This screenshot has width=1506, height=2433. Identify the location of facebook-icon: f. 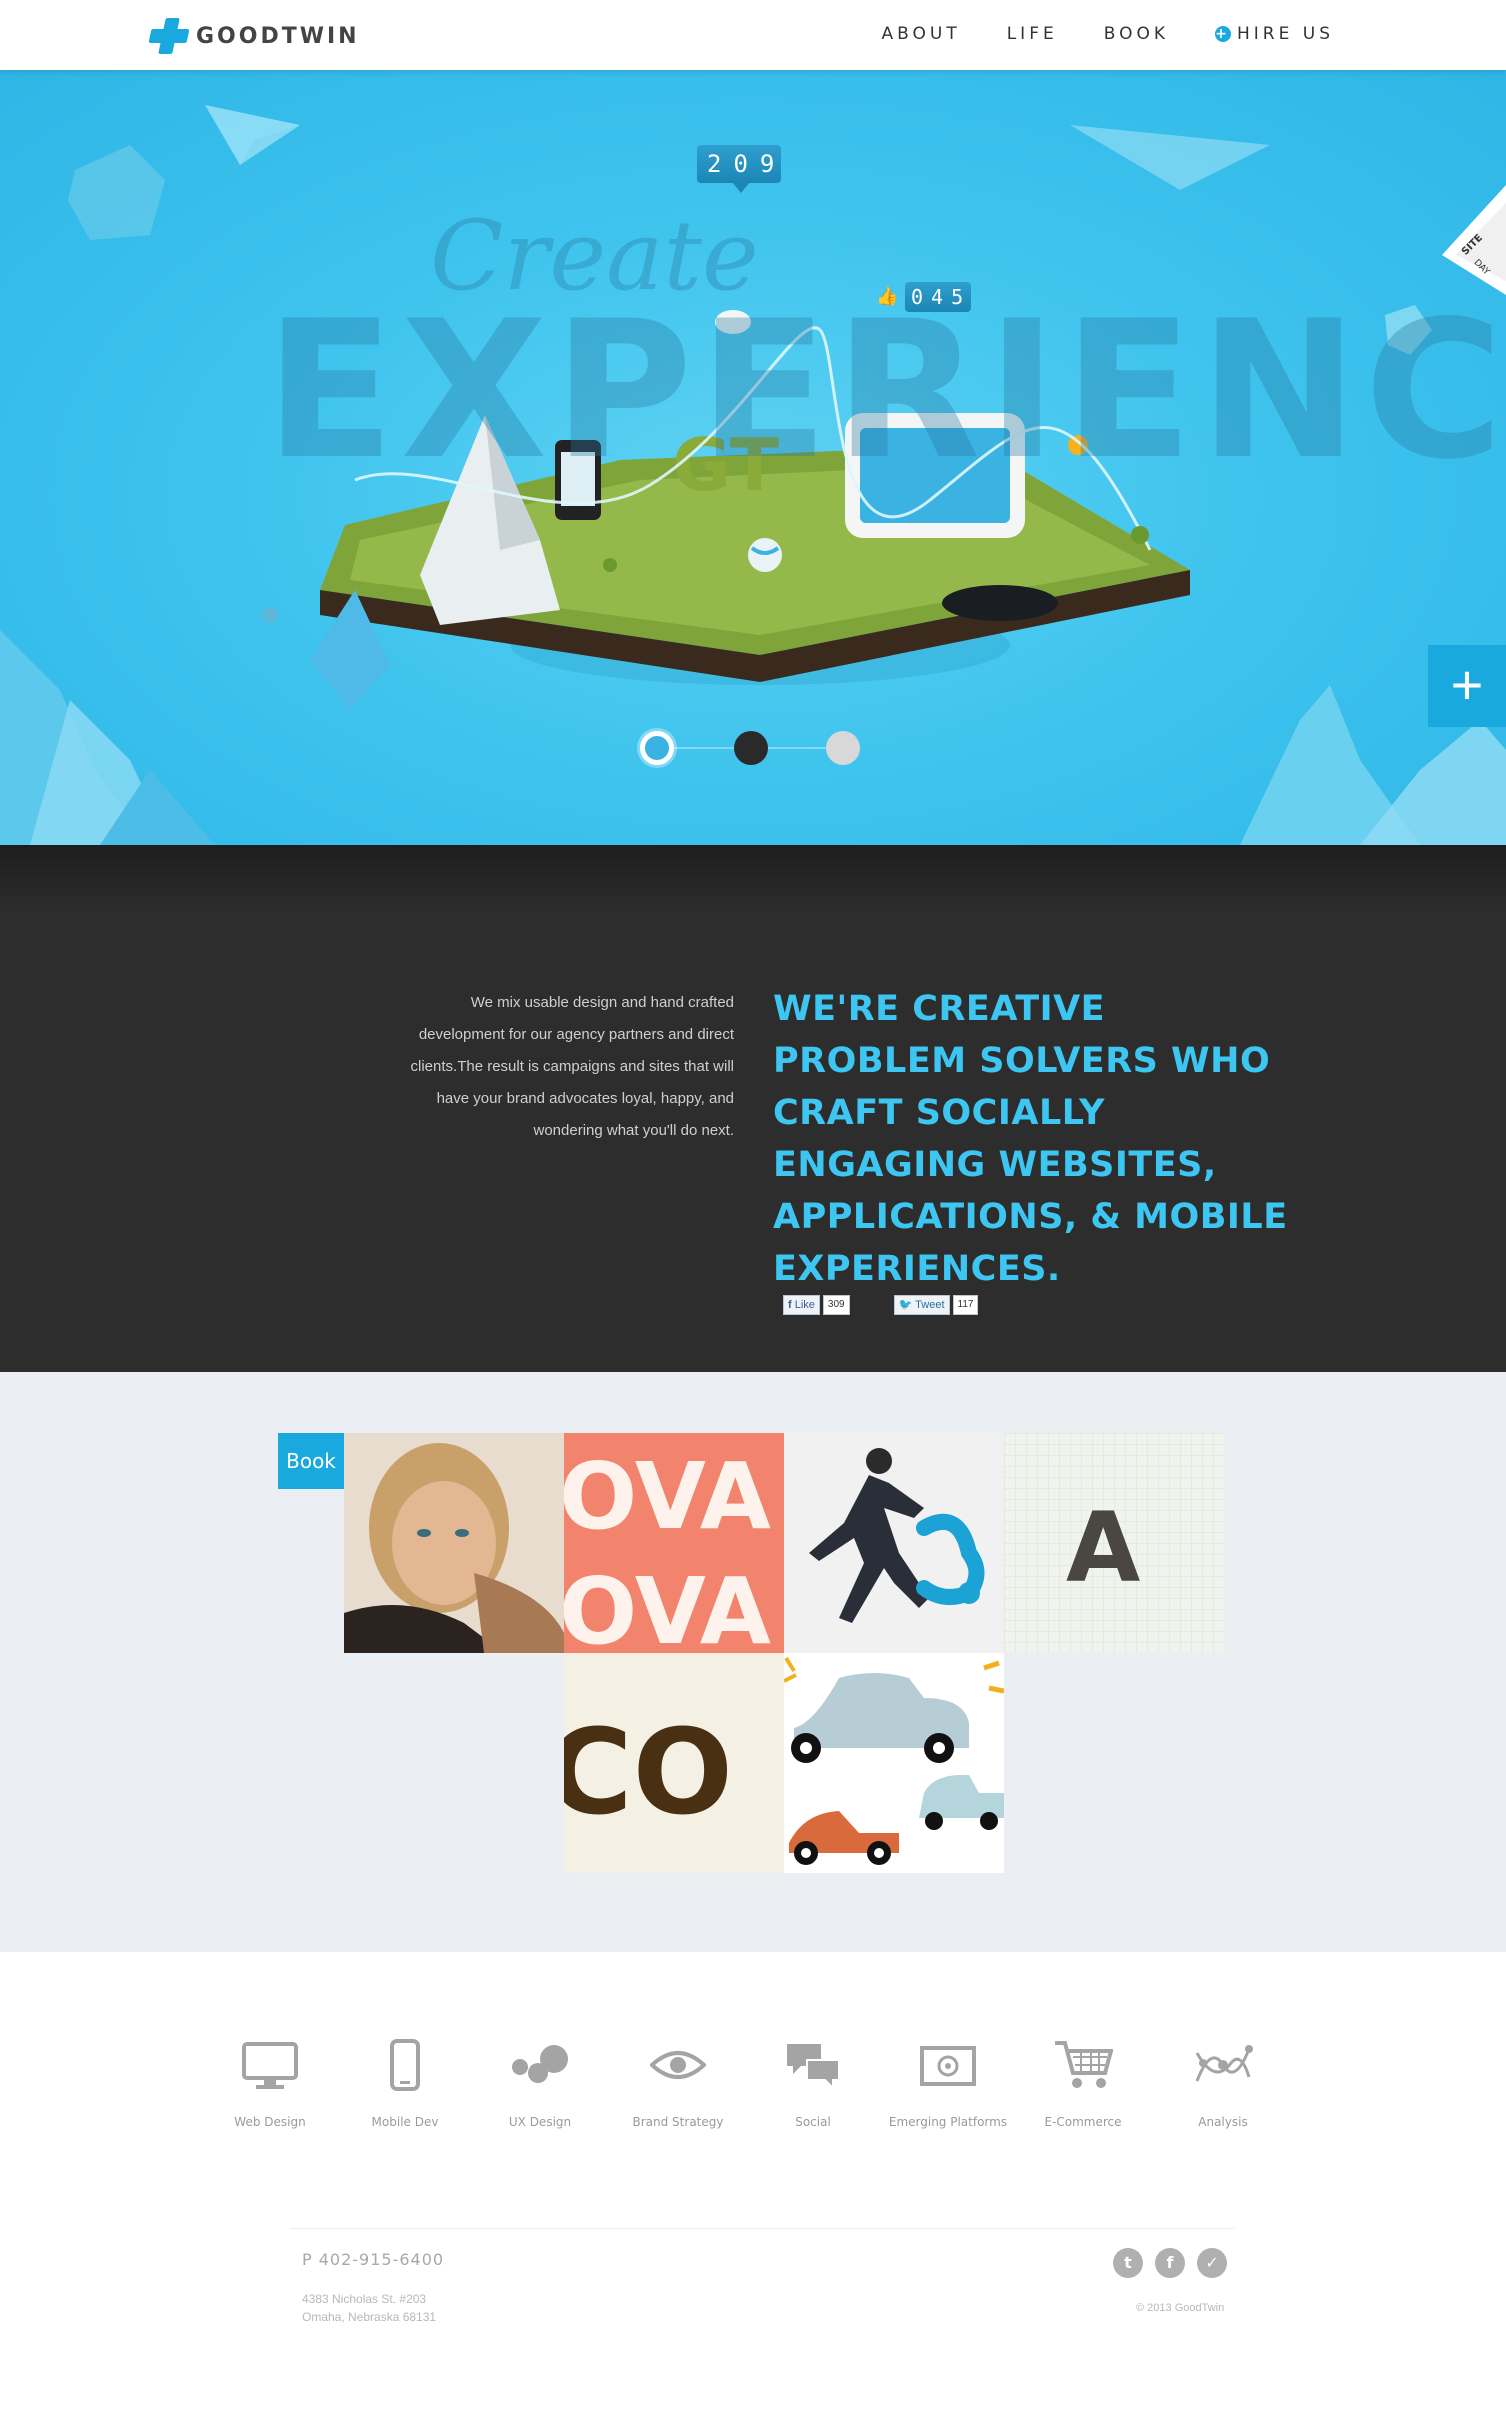
(1170, 2263).